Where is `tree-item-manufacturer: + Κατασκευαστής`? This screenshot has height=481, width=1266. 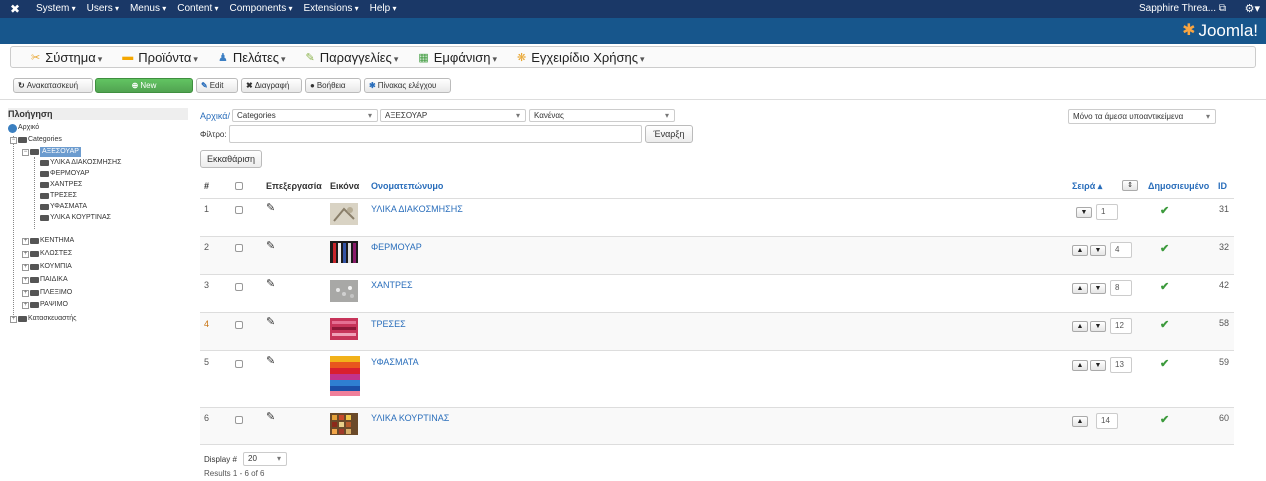
tree-item-manufacturer: + Κατασκευαστής is located at coordinates (43, 319).